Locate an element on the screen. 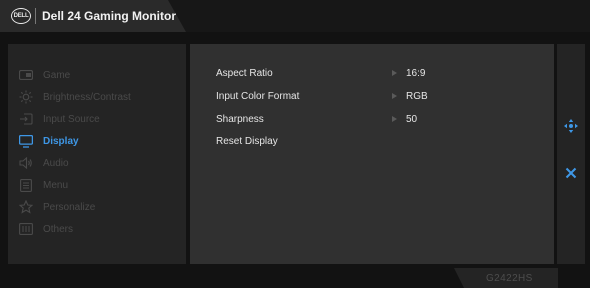  logo-text: DELL is located at coordinates (21, 16).